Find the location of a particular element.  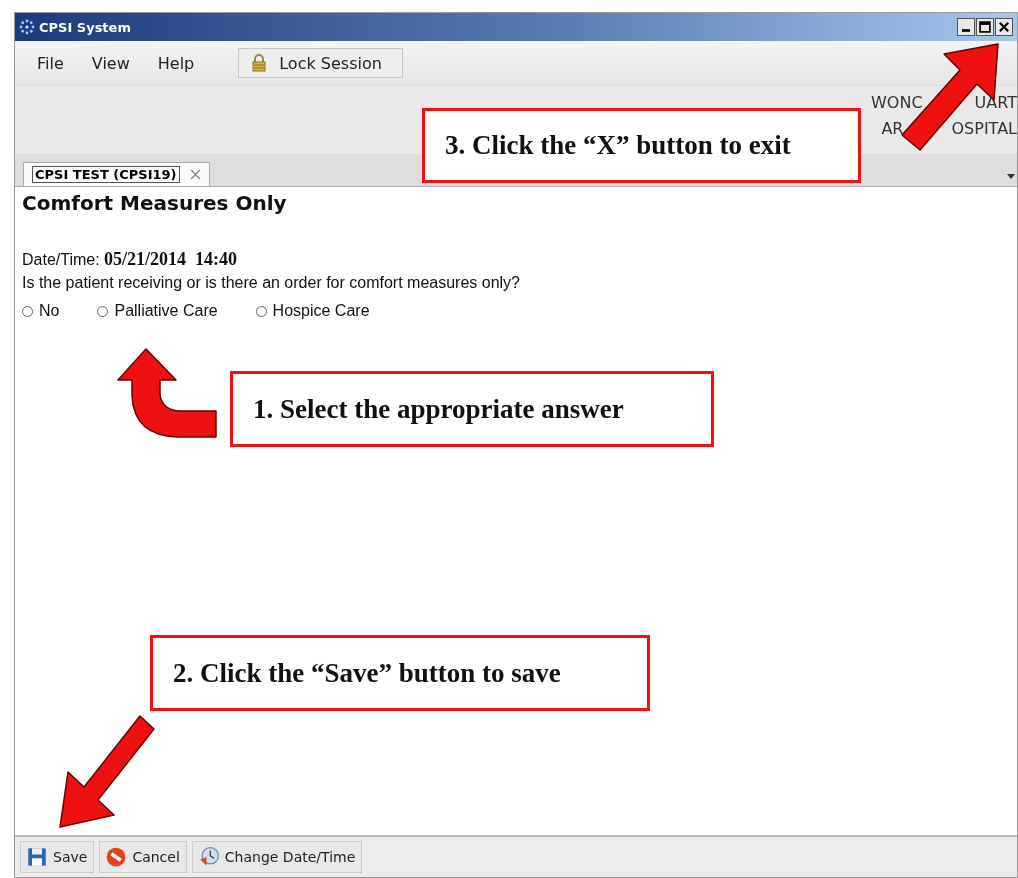

date-time-label: Date/Time: is located at coordinates (61, 259).